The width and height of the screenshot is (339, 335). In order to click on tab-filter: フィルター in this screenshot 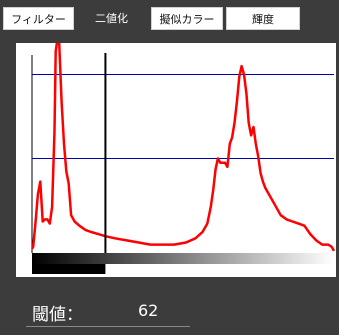, I will do `click(38, 18)`.